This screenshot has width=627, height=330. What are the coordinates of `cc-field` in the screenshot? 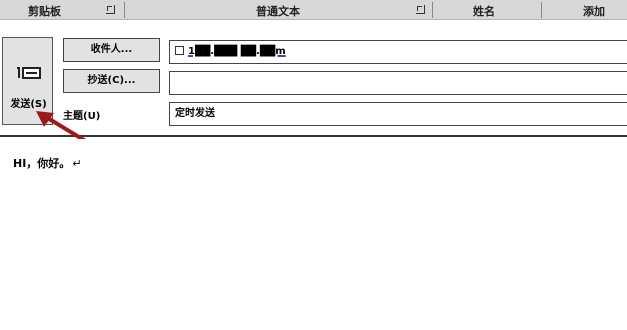 It's located at (398, 83).